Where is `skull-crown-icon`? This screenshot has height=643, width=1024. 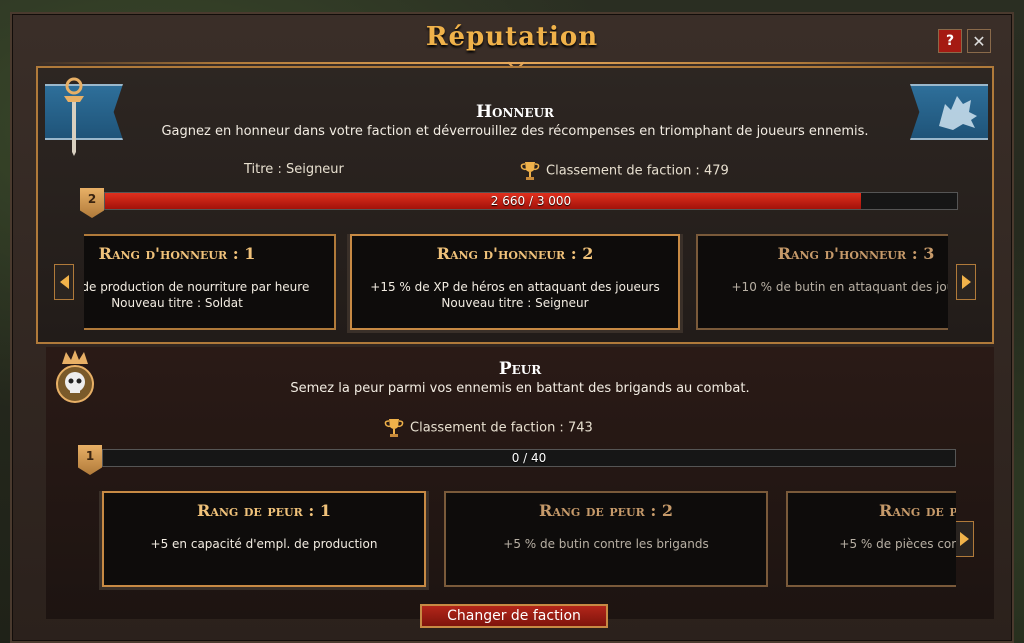
skull-crown-icon is located at coordinates (75, 376).